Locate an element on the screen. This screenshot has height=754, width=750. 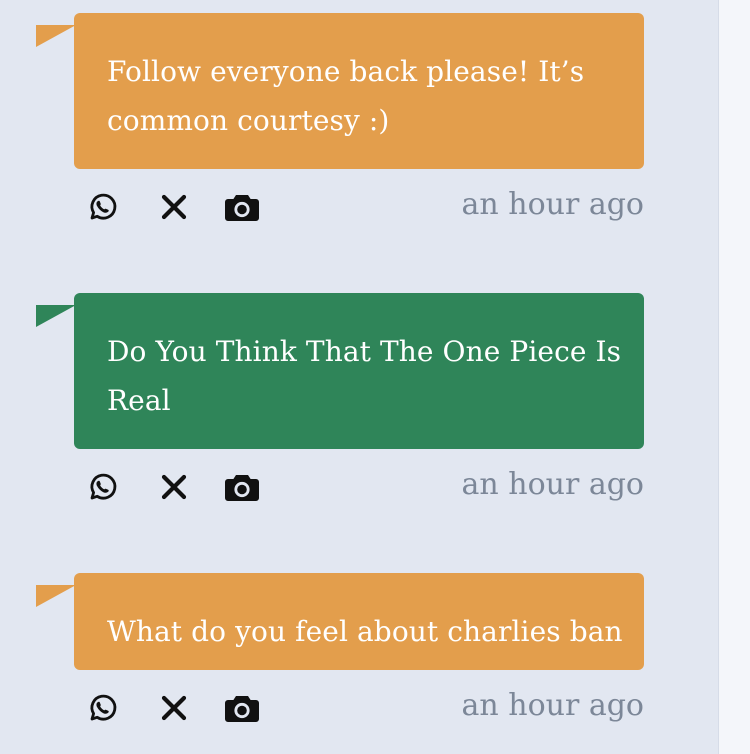
message-bubble: What do you feel about charlies ban is located at coordinates (359, 621).